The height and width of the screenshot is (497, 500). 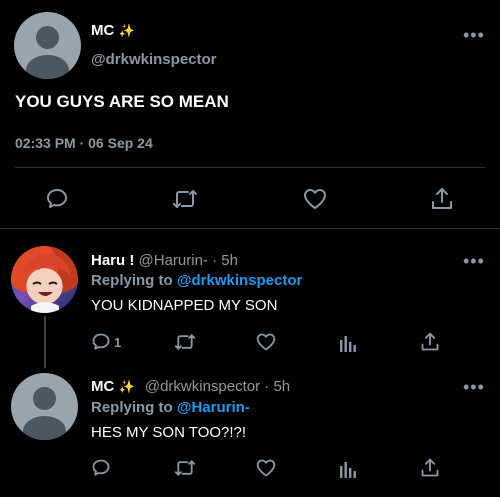 I want to click on reply-1-replying-to: Replying to @drkwkinspector, so click(x=196, y=280).